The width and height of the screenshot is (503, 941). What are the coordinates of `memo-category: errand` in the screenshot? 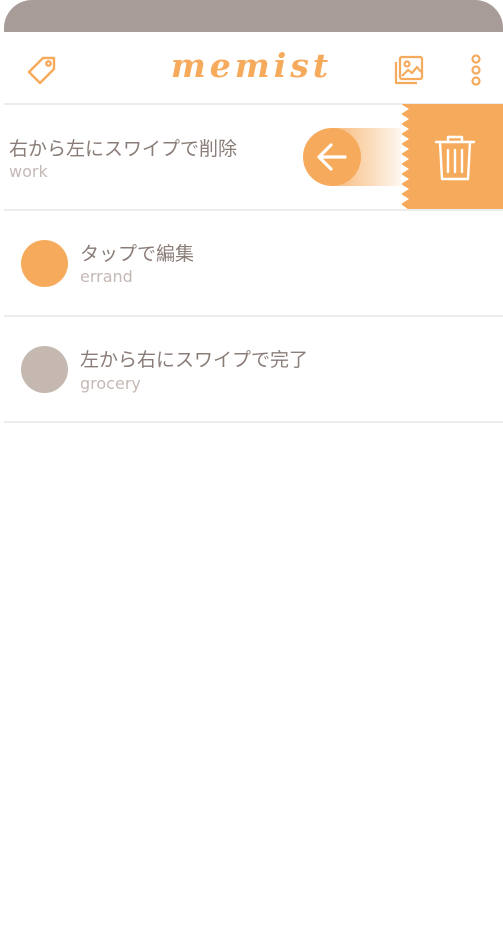 It's located at (106, 276).